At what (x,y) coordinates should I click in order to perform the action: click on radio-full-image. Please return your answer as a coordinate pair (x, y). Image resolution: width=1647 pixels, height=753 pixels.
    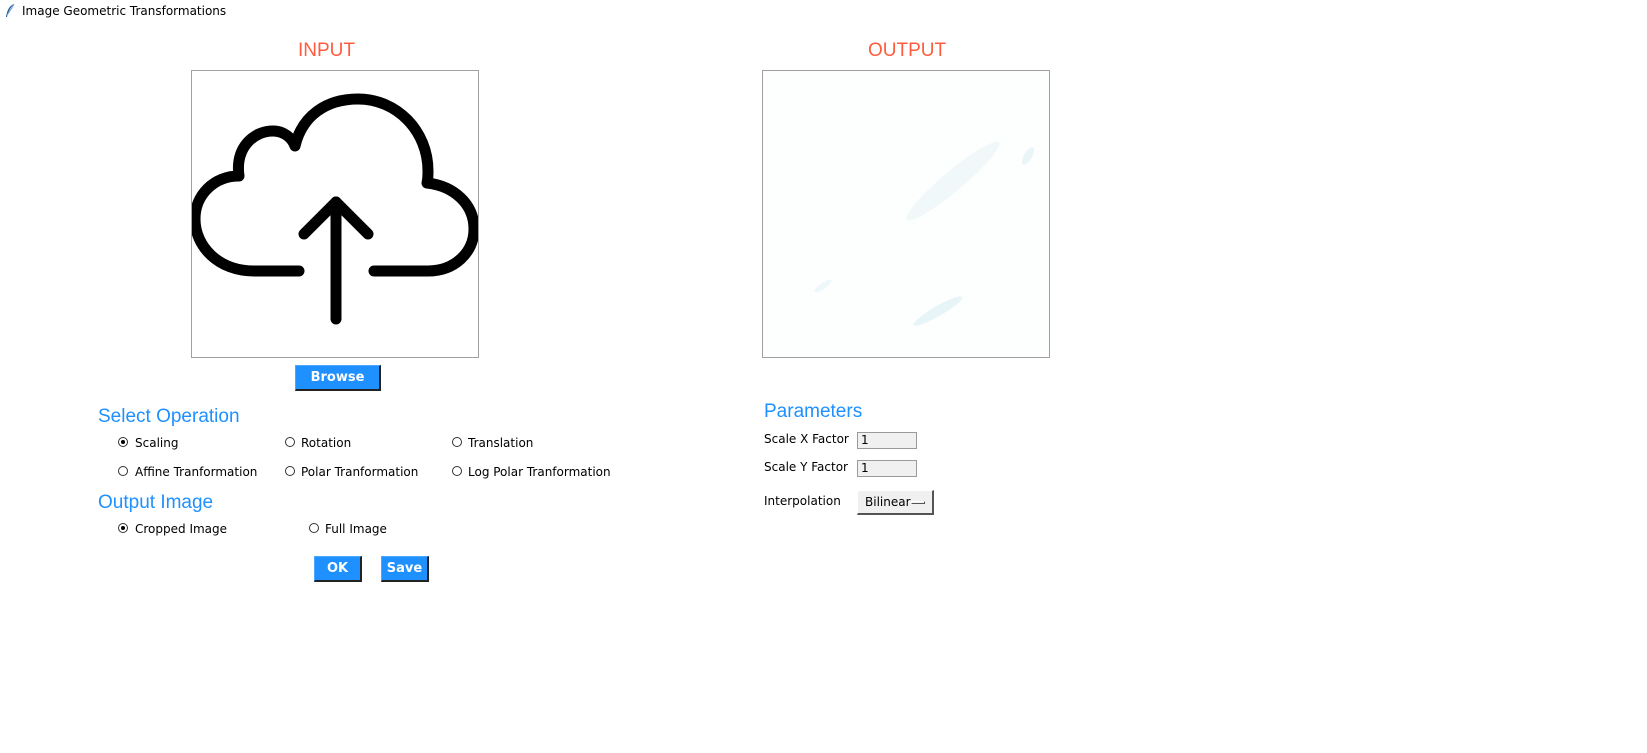
    Looking at the image, I should click on (314, 528).